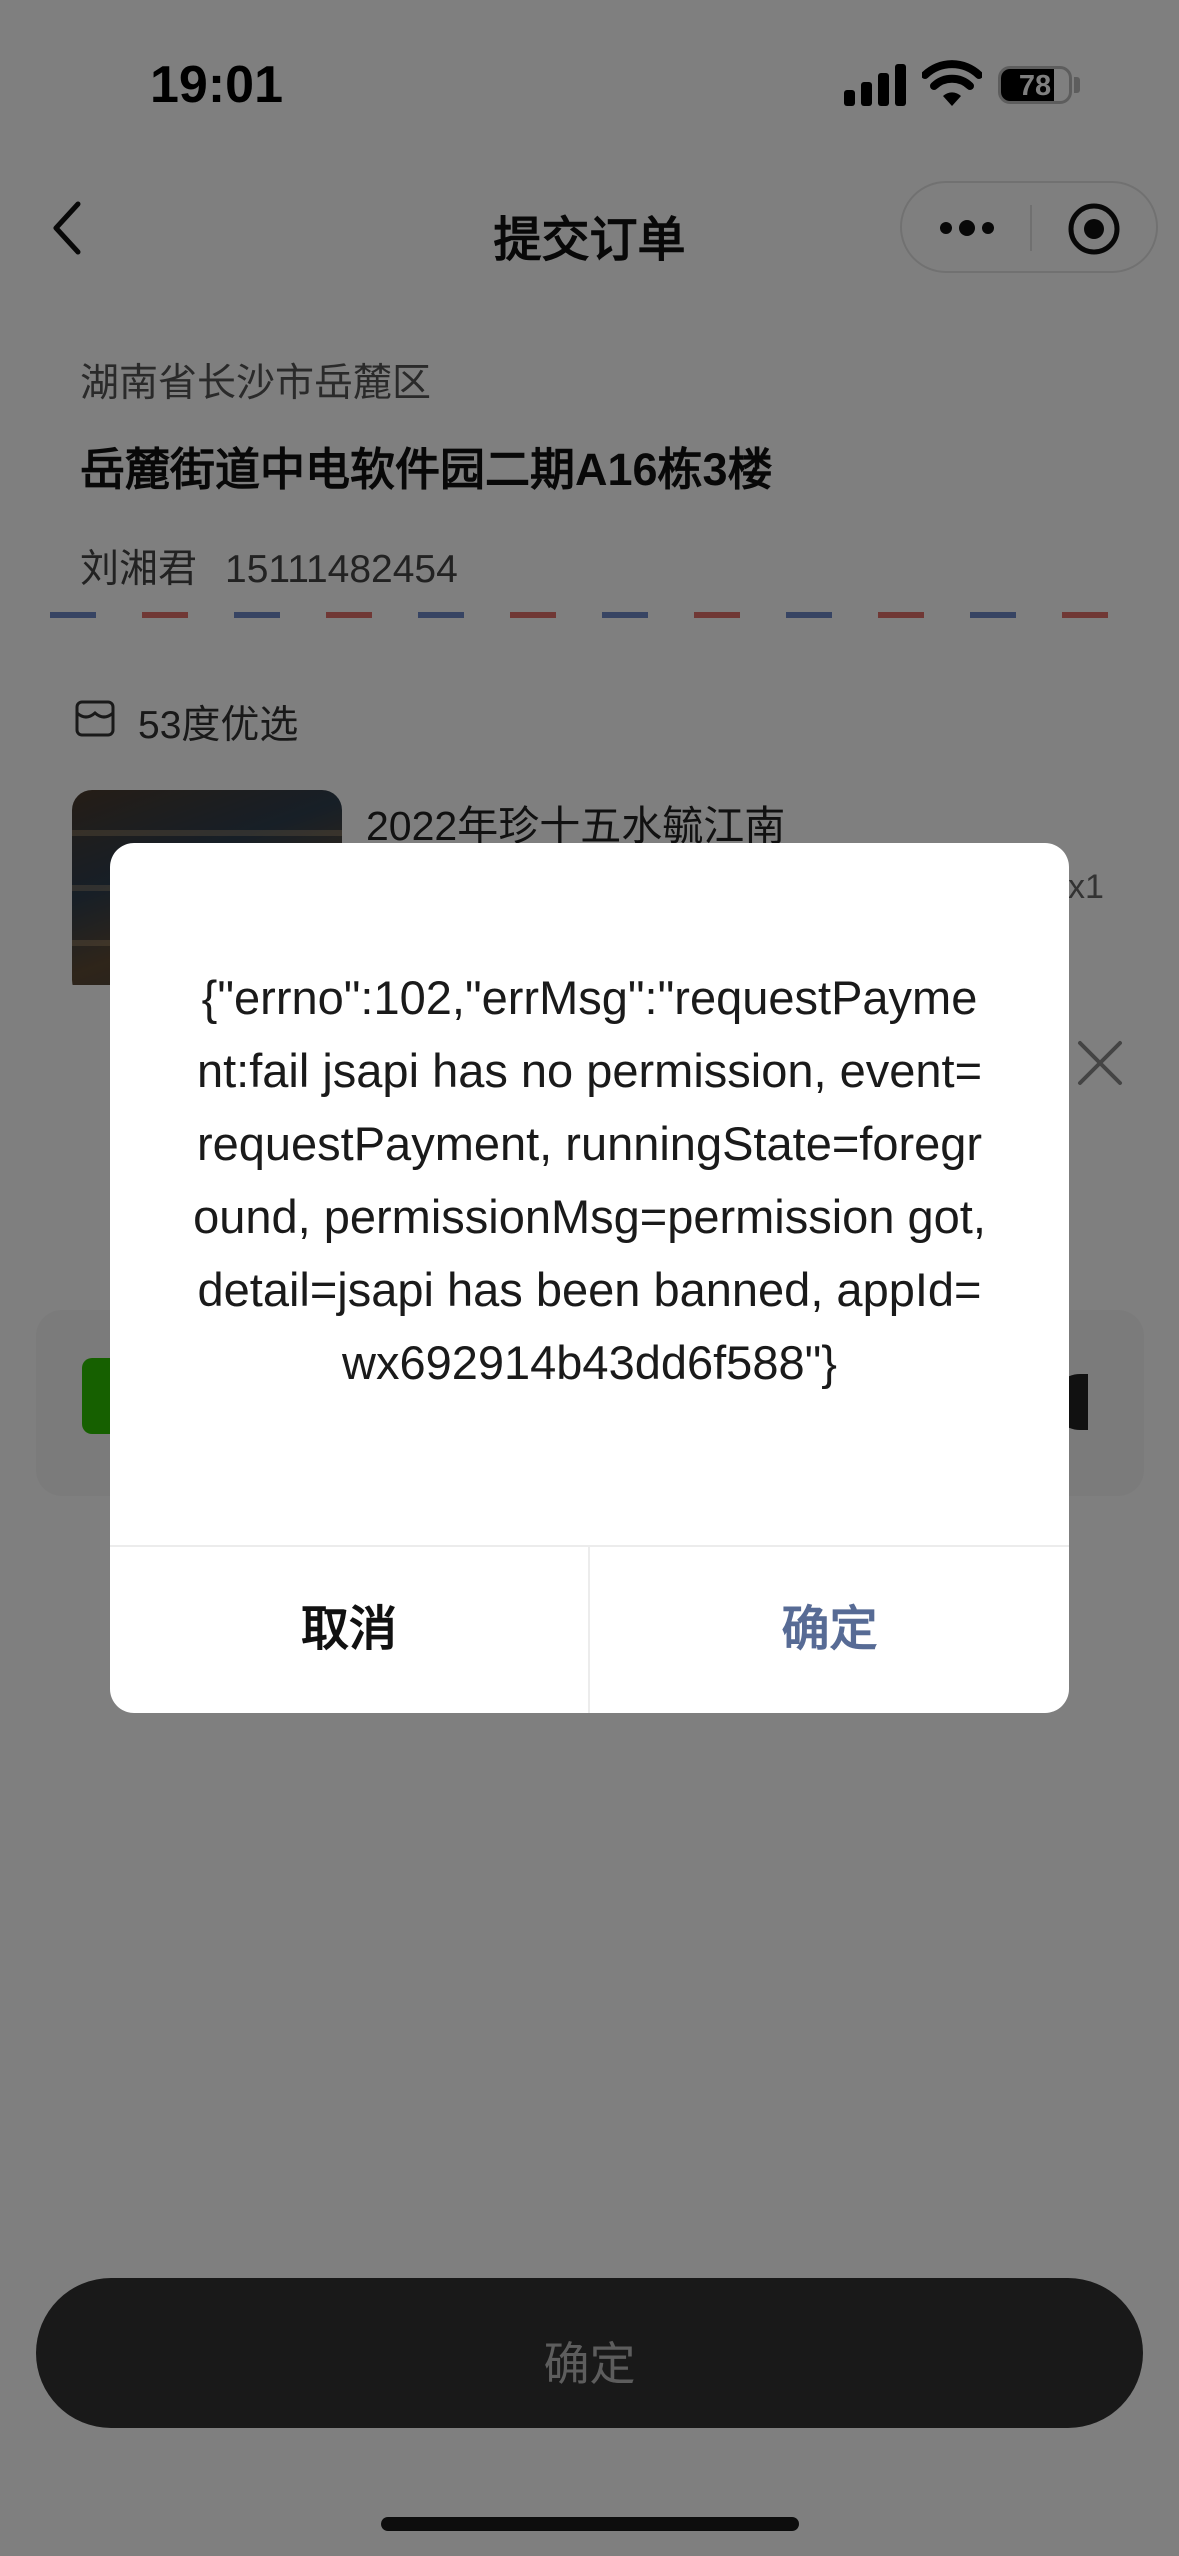  What do you see at coordinates (349, 1630) in the screenshot?
I see `cancel-button: 取消` at bounding box center [349, 1630].